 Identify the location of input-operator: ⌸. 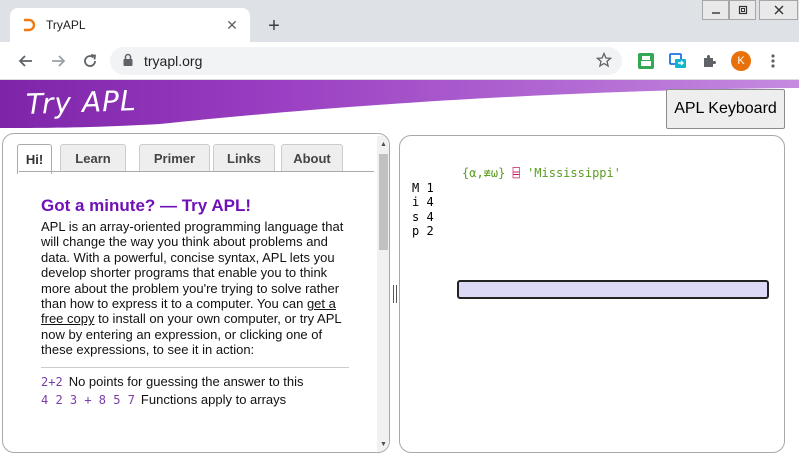
(516, 173).